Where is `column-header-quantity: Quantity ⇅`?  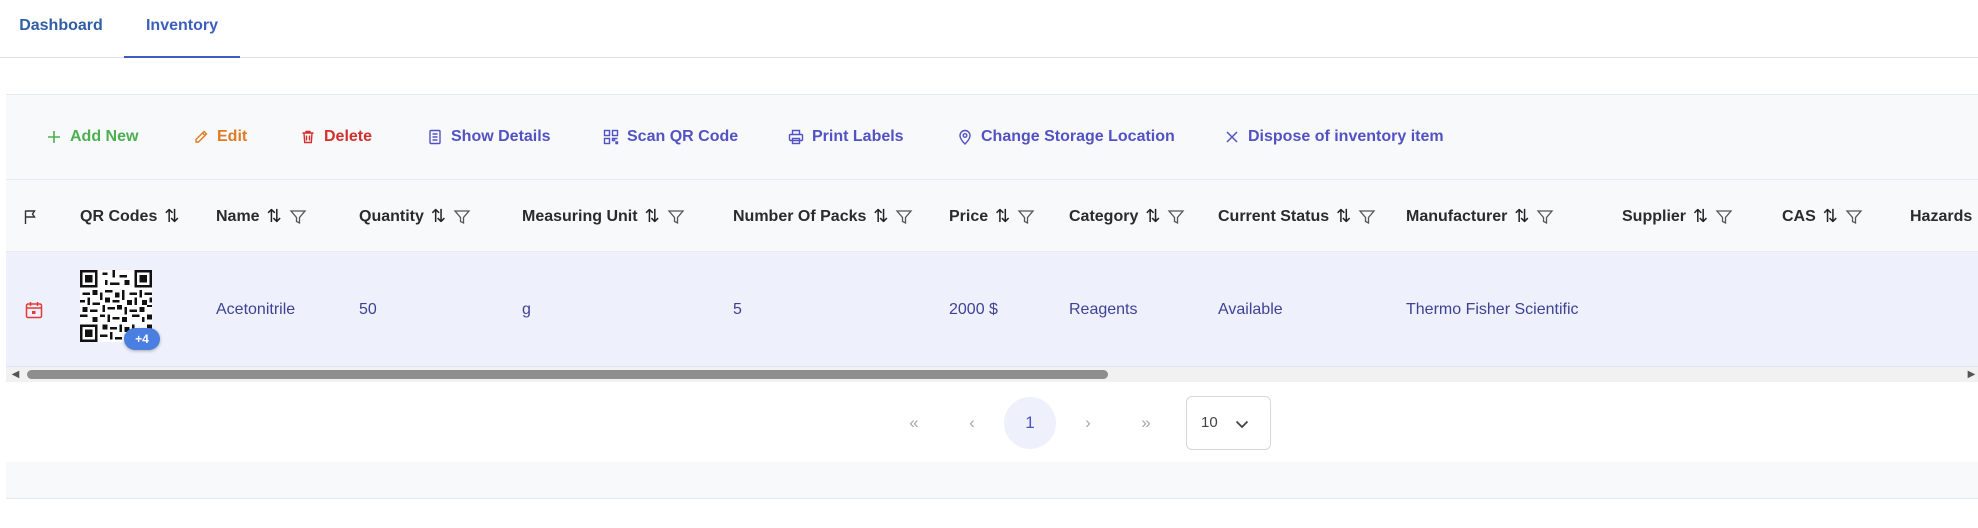
column-header-quantity: Quantity ⇅ is located at coordinates (415, 216).